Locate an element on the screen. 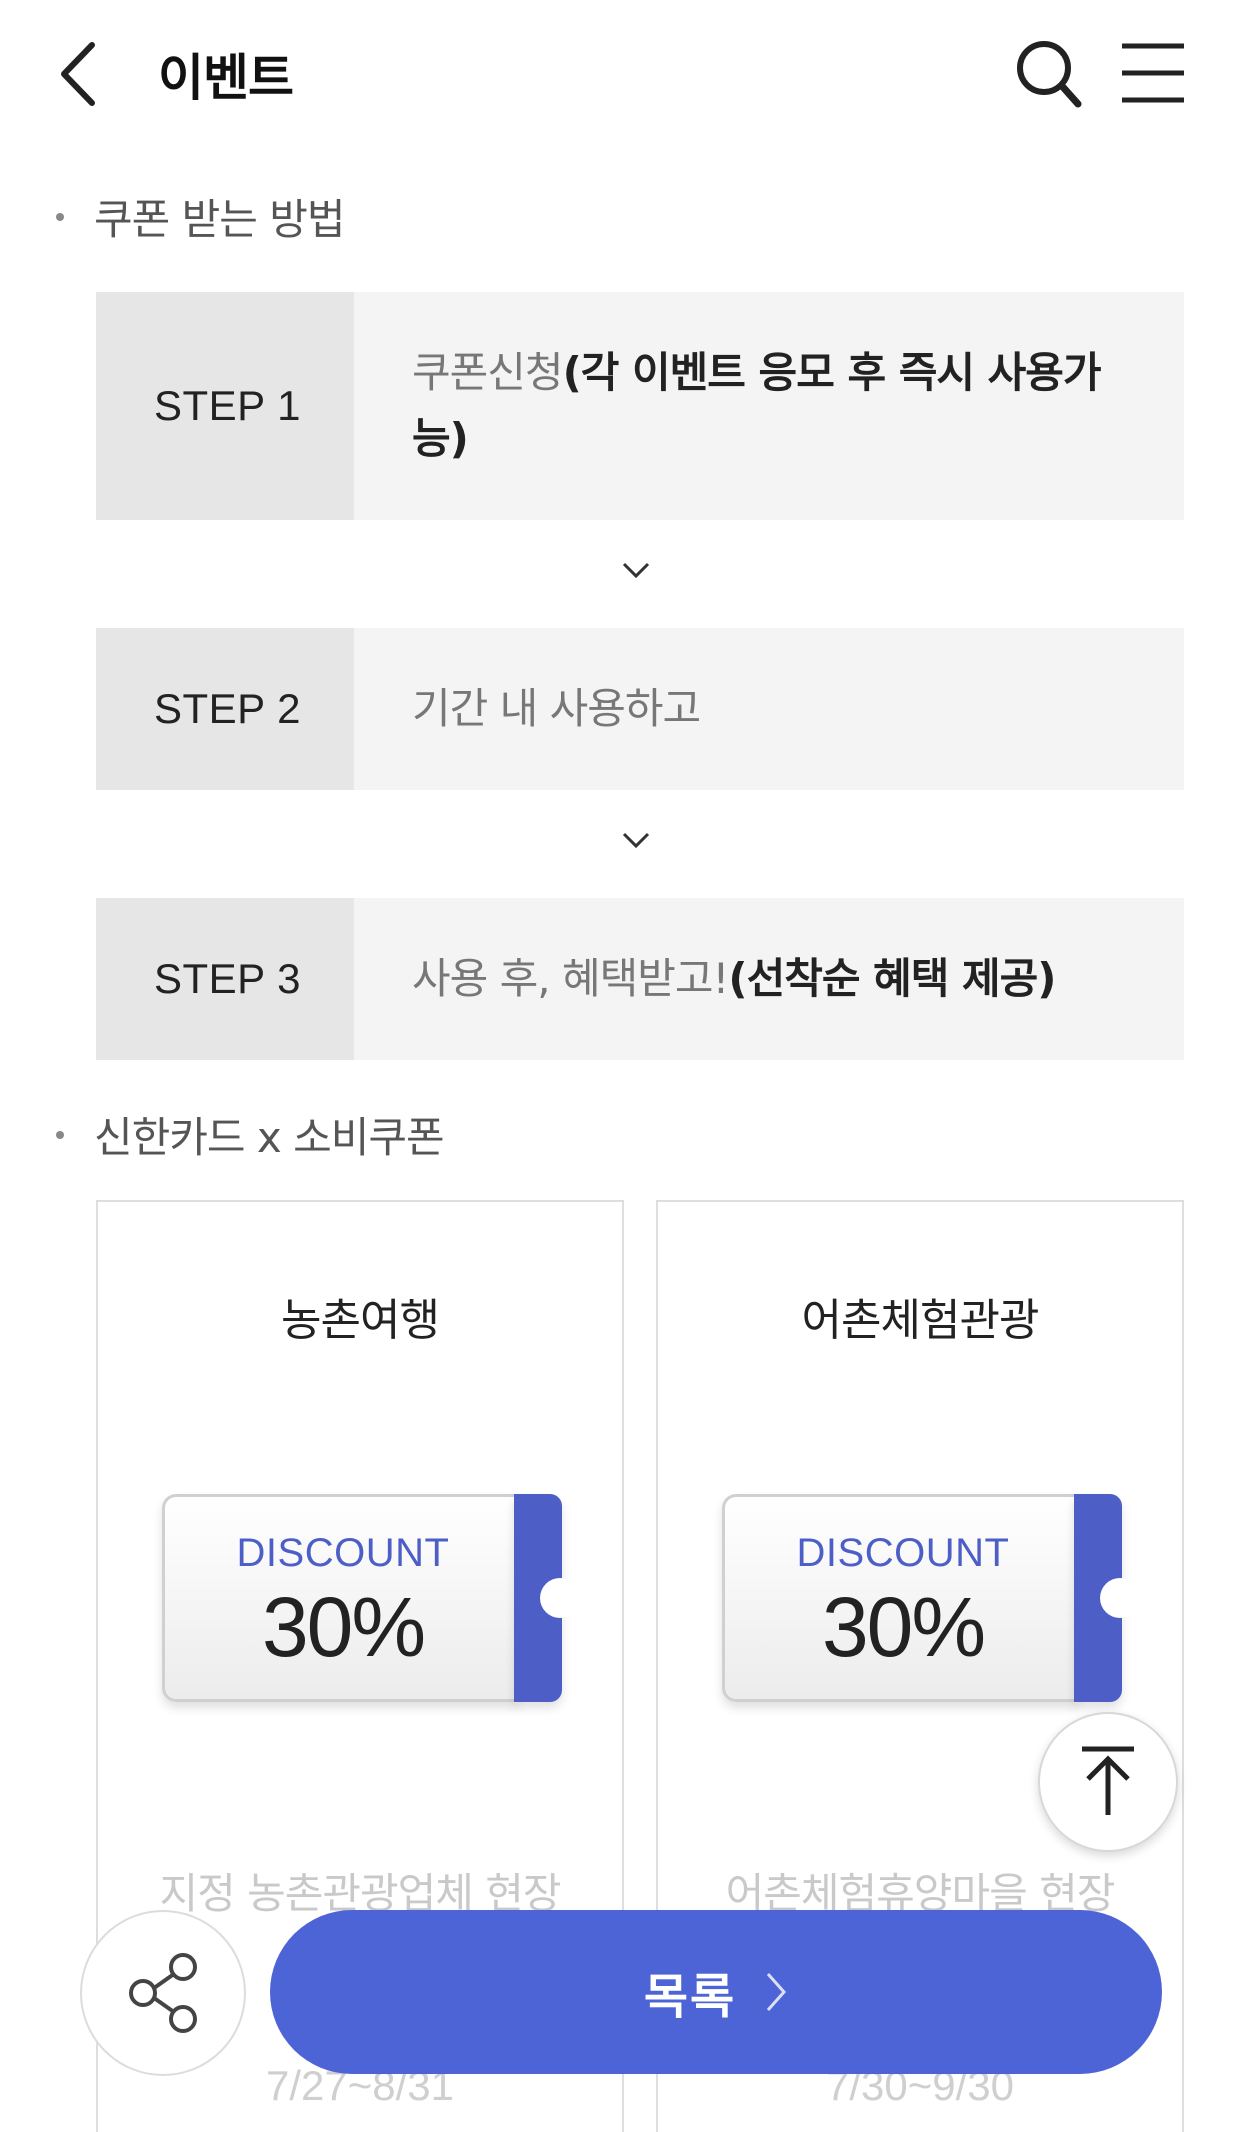 The height and width of the screenshot is (2132, 1242). scroll-to-top-button is located at coordinates (1108, 1782).